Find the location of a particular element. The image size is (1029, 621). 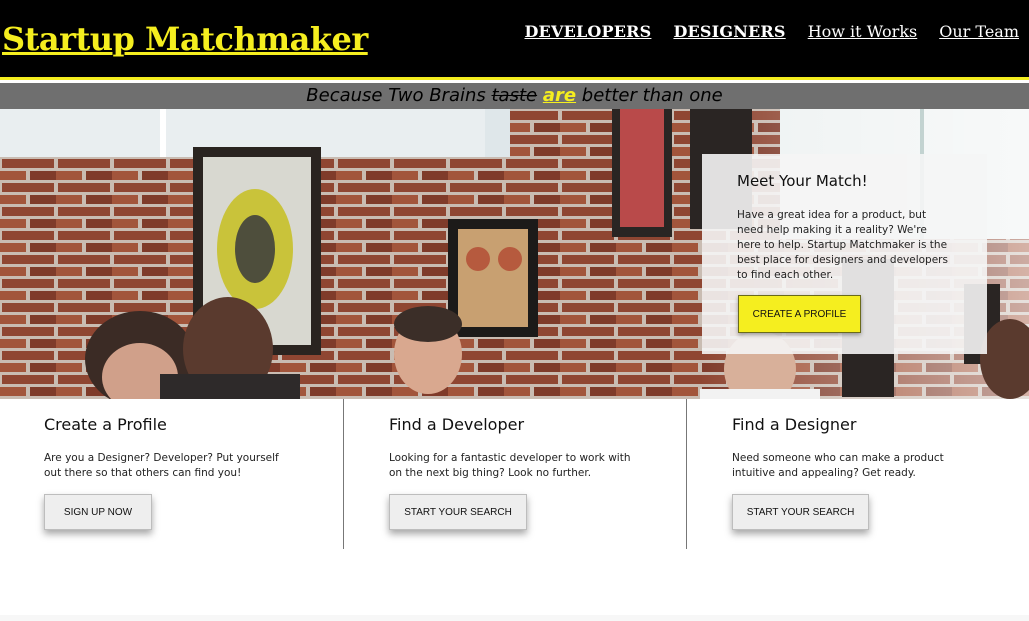

feature-title: Create a Profile is located at coordinates (105, 424).